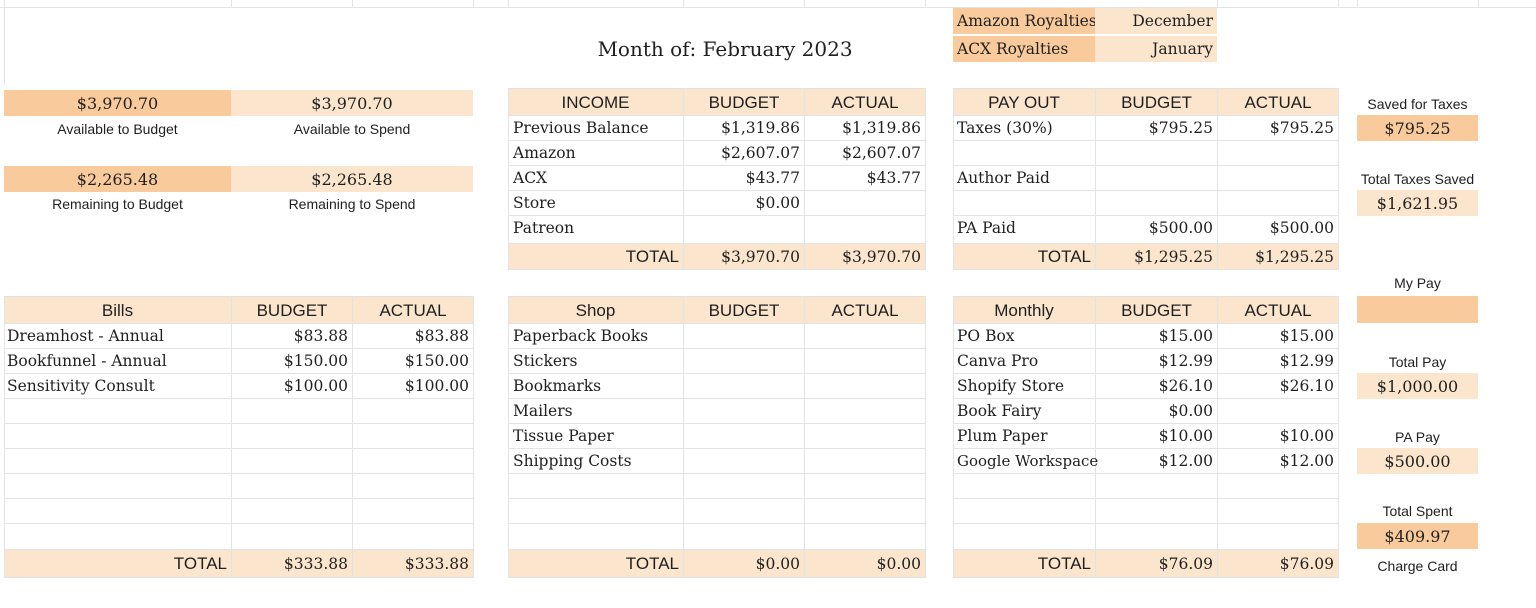 This screenshot has height=608, width=1536. What do you see at coordinates (1417, 309) in the screenshot?
I see `my-pay-value` at bounding box center [1417, 309].